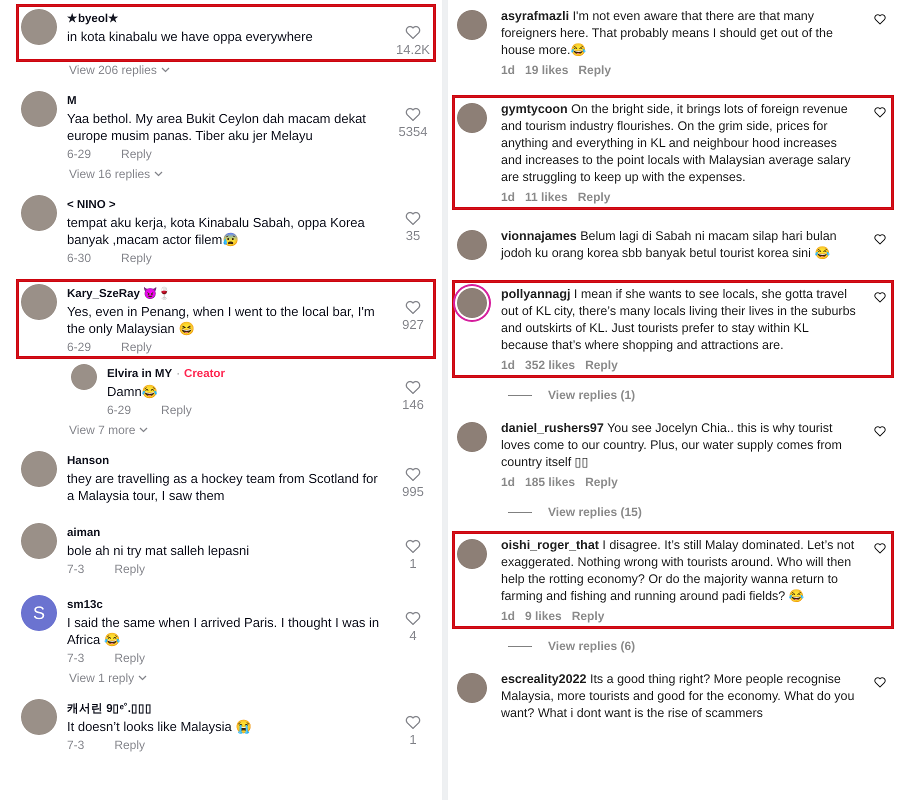 The image size is (900, 800). Describe the element at coordinates (678, 571) in the screenshot. I see `comment-text: oishi_roger_that I disagree. It’s still Malay dominated. Let’s not exaggerated. Nothing wrong with tourists around. Who will then help the rotting economy? Or do the majority wanna return to farming and fishing and running around padi fields? 😂` at that location.